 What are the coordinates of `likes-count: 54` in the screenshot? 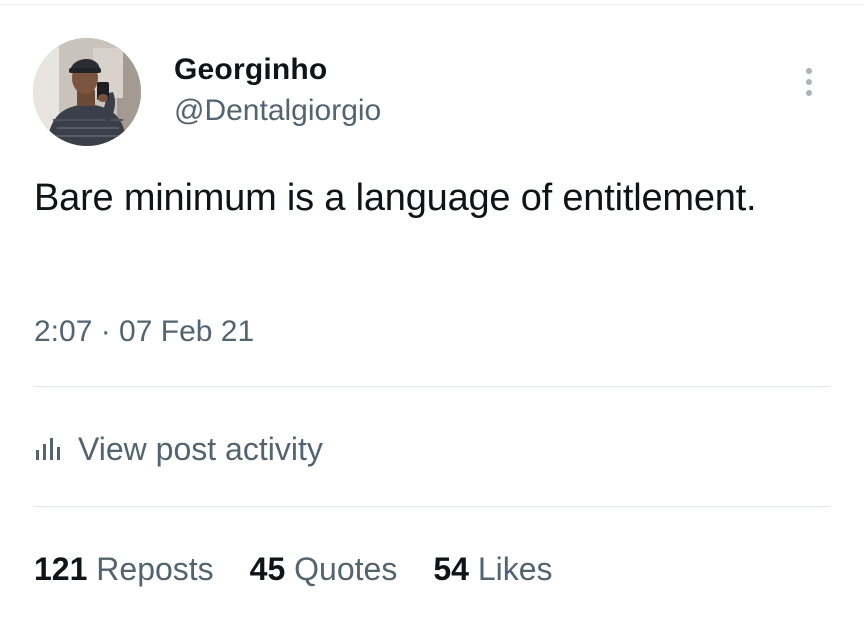 It's located at (455, 569).